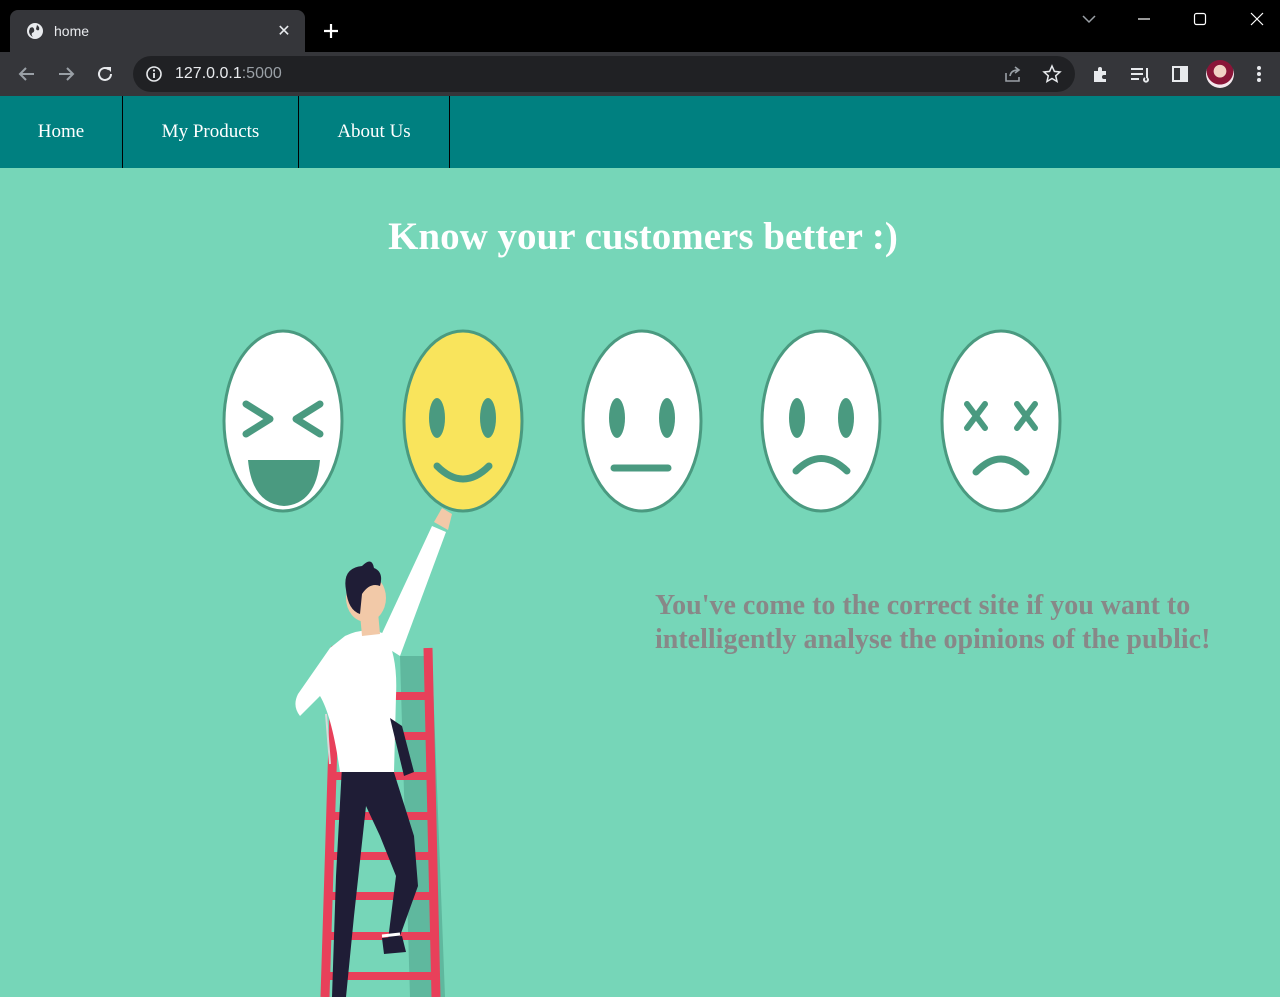 The height and width of the screenshot is (997, 1280). Describe the element at coordinates (284, 31) in the screenshot. I see `close-tab-icon: ✕` at that location.